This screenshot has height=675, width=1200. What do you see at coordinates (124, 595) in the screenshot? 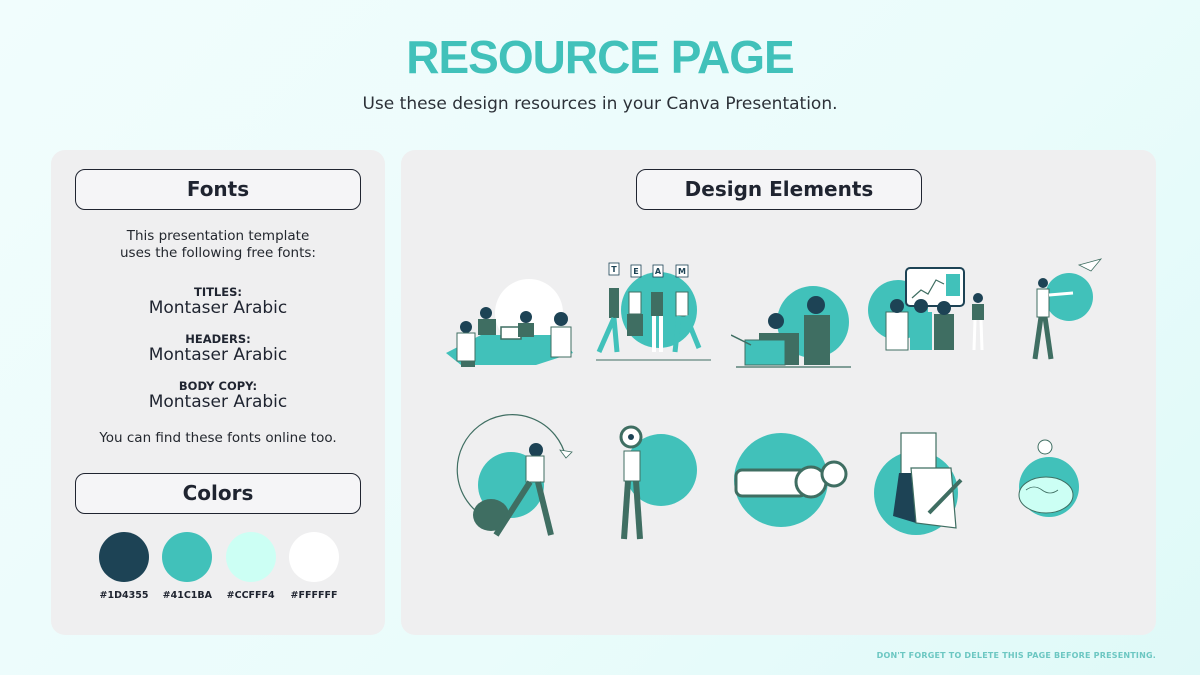
I see `swatch-hex: #1D4355` at bounding box center [124, 595].